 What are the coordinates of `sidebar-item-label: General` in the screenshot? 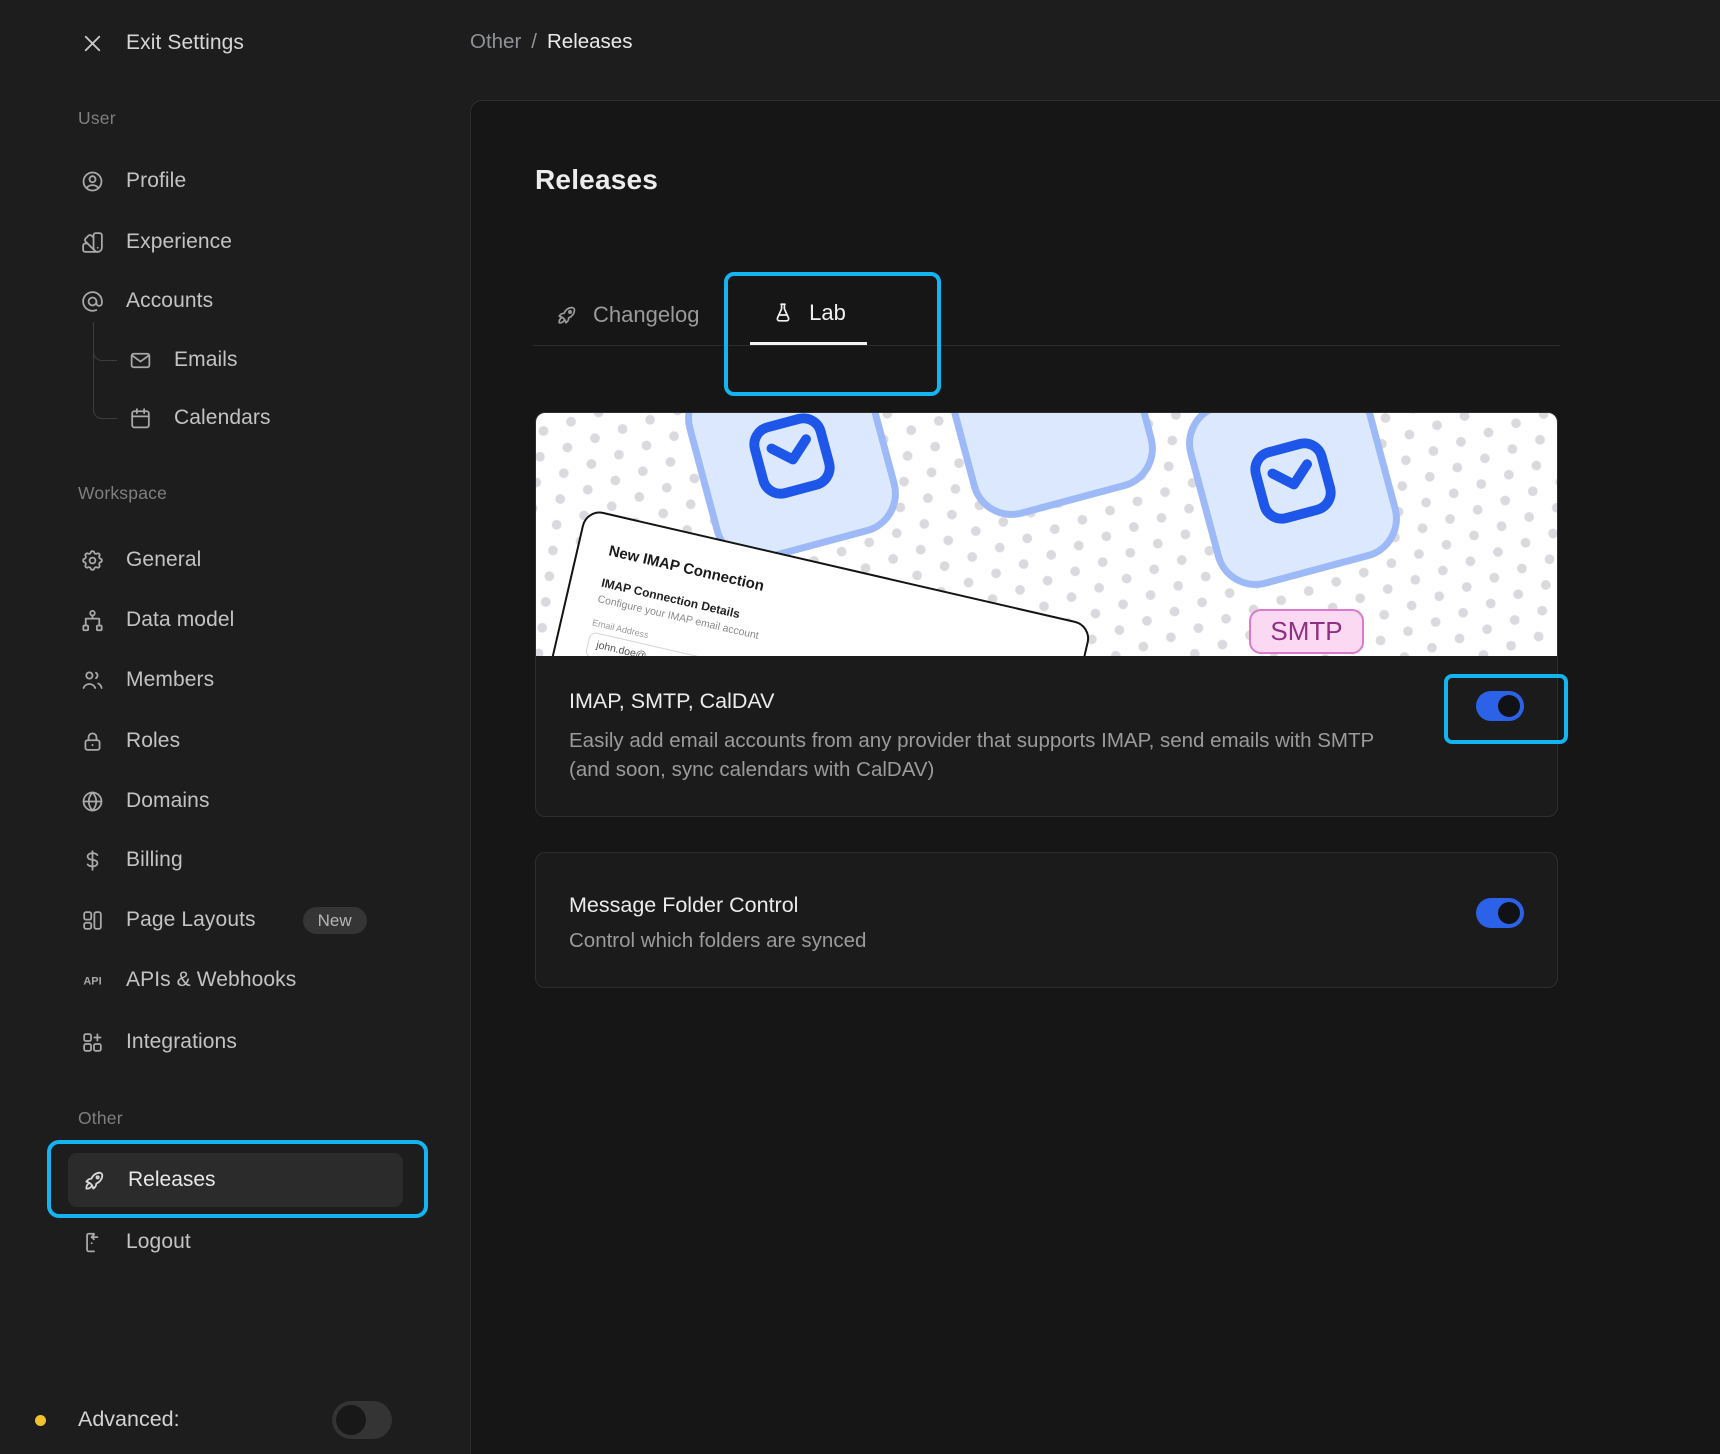 It's located at (164, 559).